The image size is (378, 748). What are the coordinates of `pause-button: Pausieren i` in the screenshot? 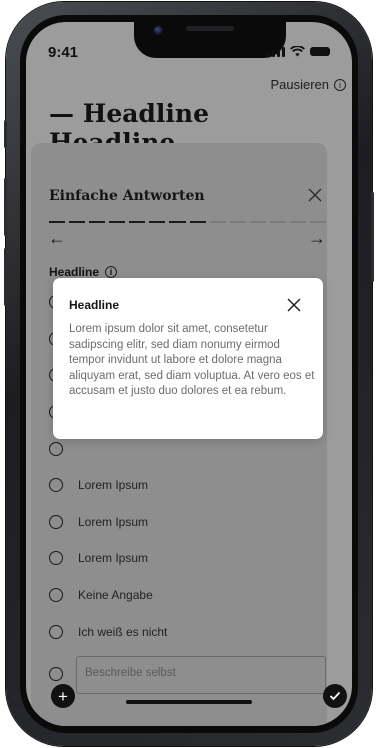 It's located at (308, 84).